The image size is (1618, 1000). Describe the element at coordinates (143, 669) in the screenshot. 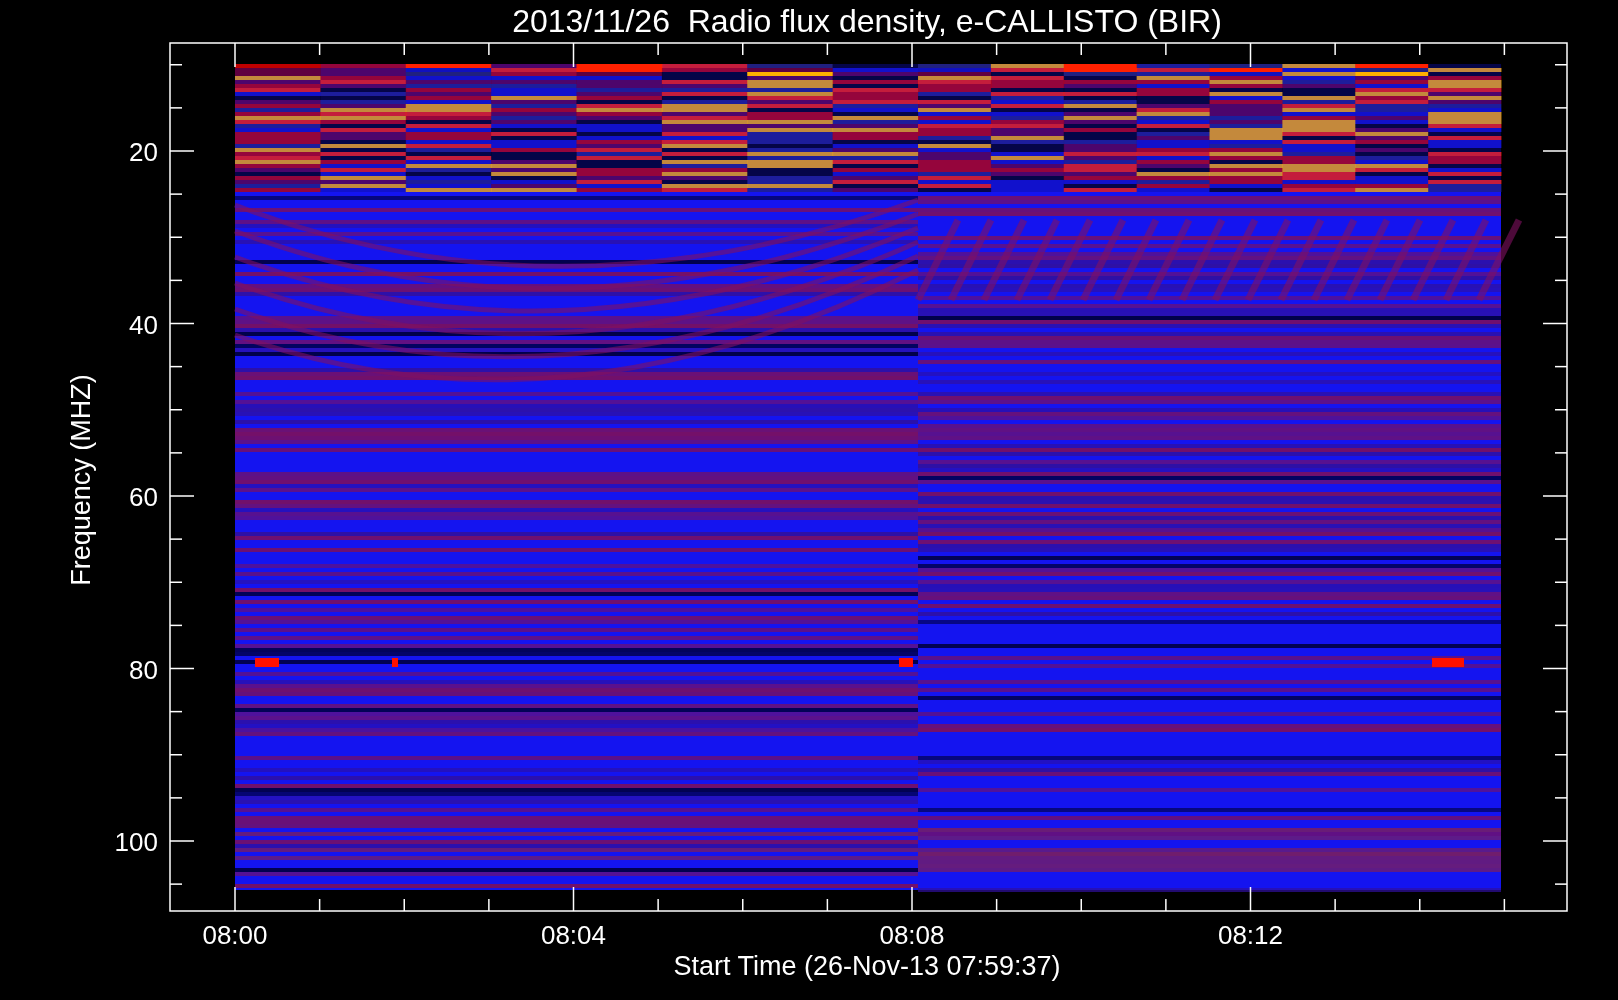

I see `y-tick-label: 80` at that location.